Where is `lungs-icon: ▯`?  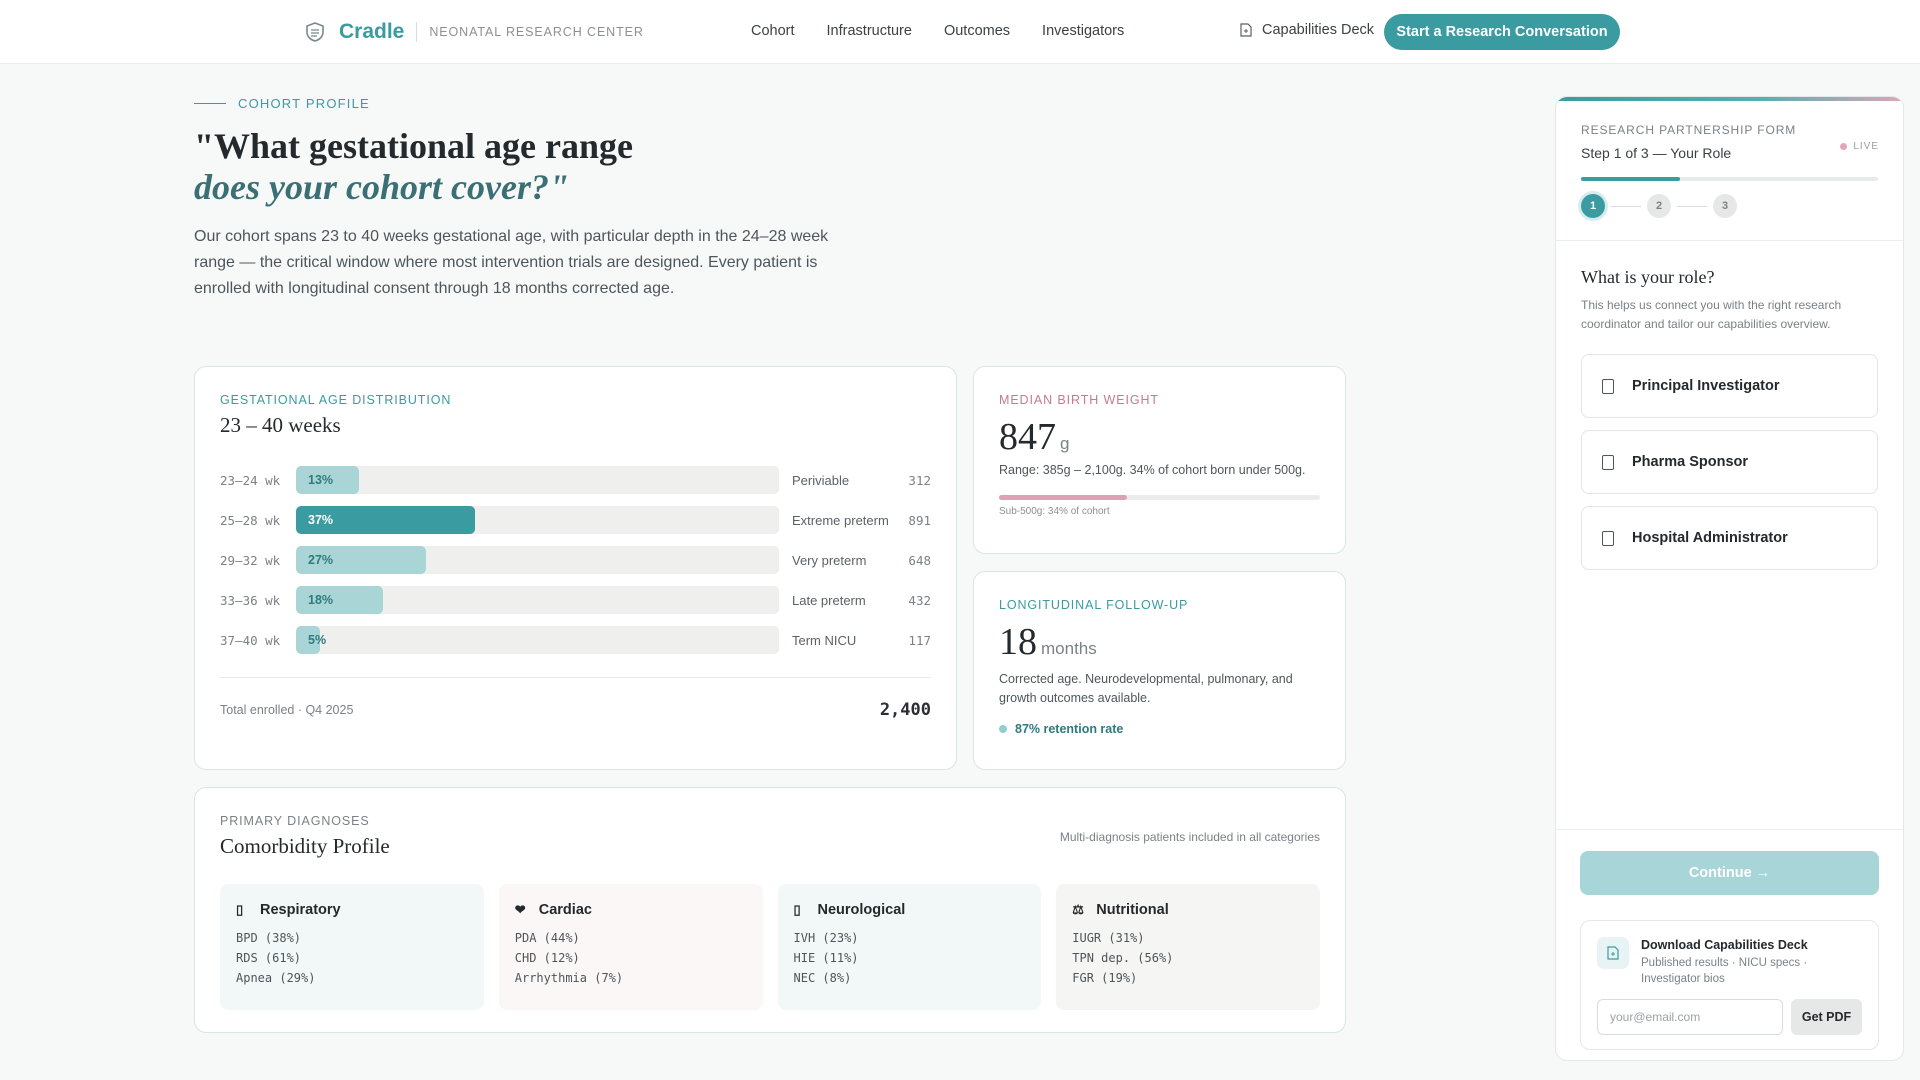 lungs-icon: ▯ is located at coordinates (240, 909).